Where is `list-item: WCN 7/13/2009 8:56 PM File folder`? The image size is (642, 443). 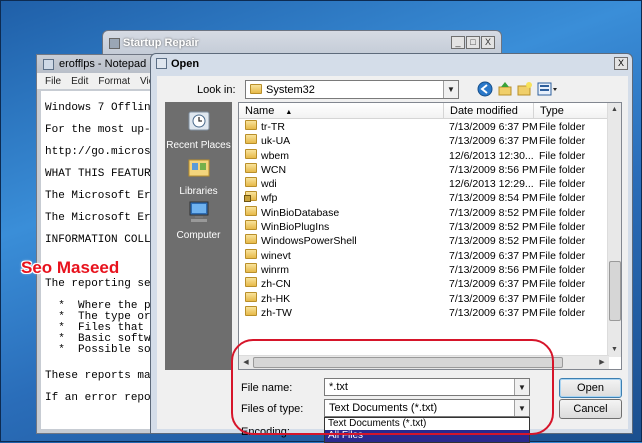 list-item: WCN 7/13/2009 8:56 PM File folder is located at coordinates (424, 169).